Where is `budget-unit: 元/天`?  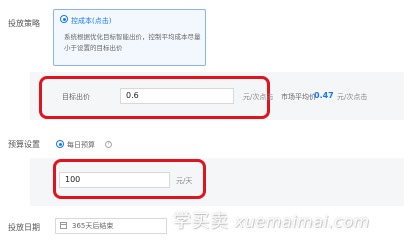 budget-unit: 元/天 is located at coordinates (184, 181).